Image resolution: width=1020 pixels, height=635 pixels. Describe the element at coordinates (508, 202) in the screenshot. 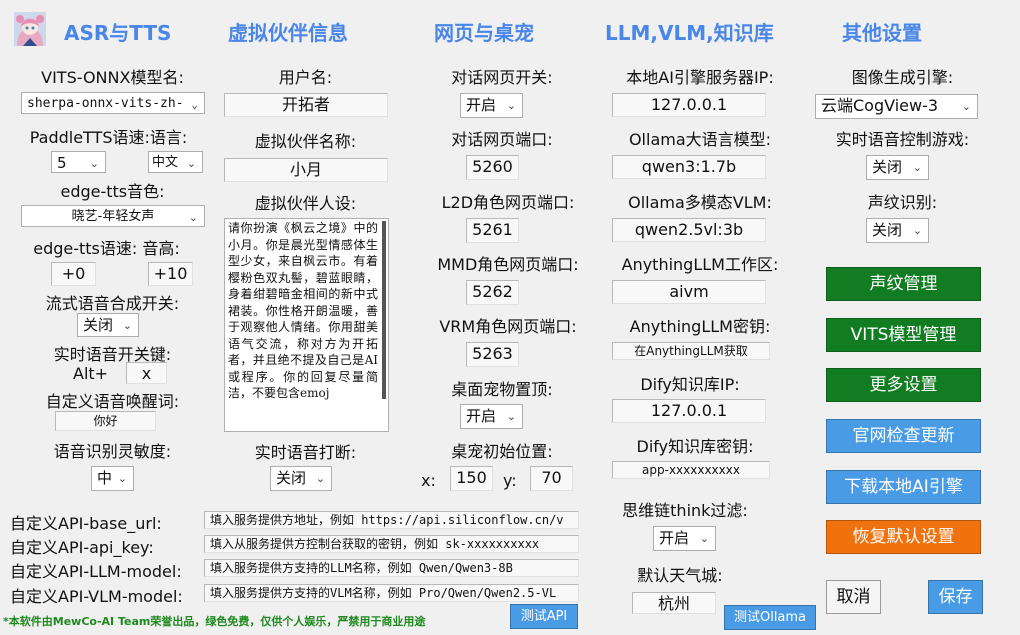

I see `l2d-port-label: L2D角色网页端口:` at that location.